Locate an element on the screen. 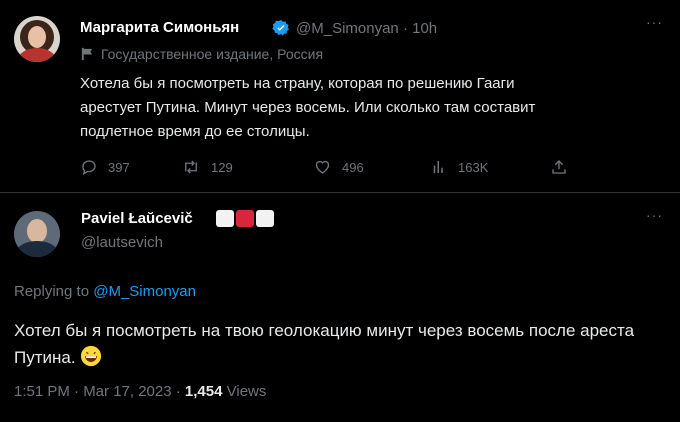 The height and width of the screenshot is (422, 680). tweet-actions: 397 129 496 163K is located at coordinates (340, 168).